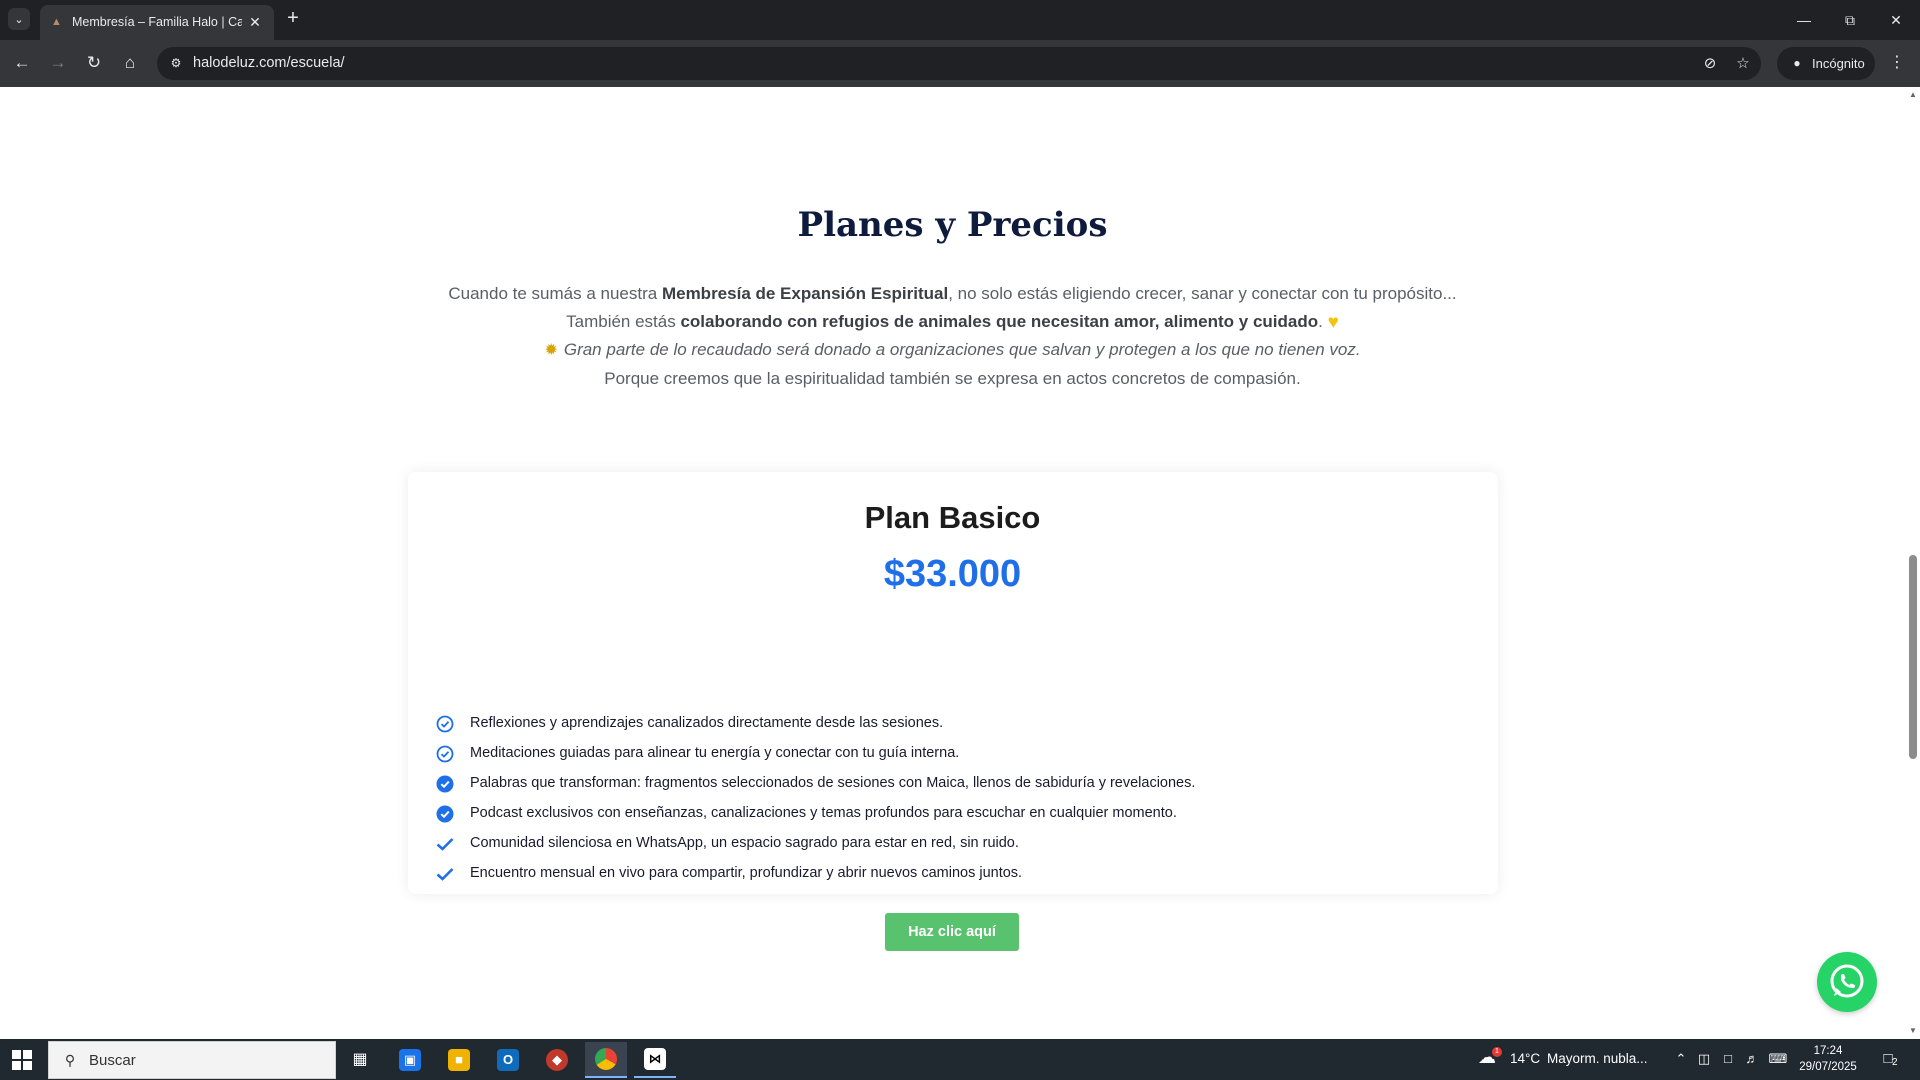 The image size is (1920, 1080). I want to click on clock-date: 29/07/2025, so click(1828, 1067).